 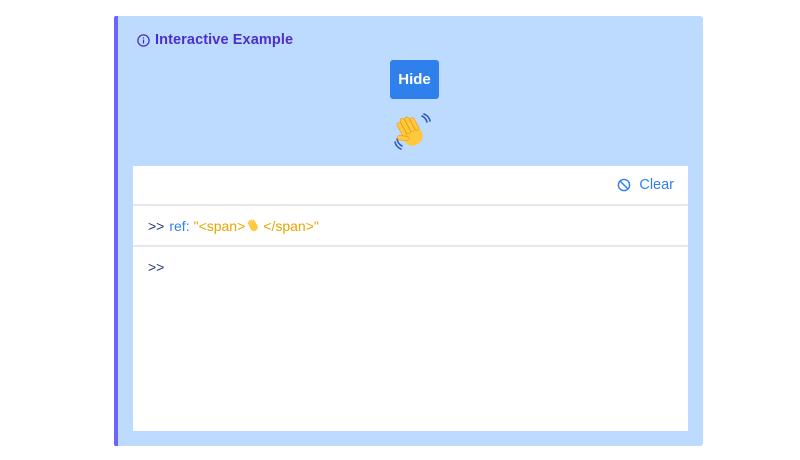 What do you see at coordinates (179, 225) in the screenshot?
I see `log-key: ref:` at bounding box center [179, 225].